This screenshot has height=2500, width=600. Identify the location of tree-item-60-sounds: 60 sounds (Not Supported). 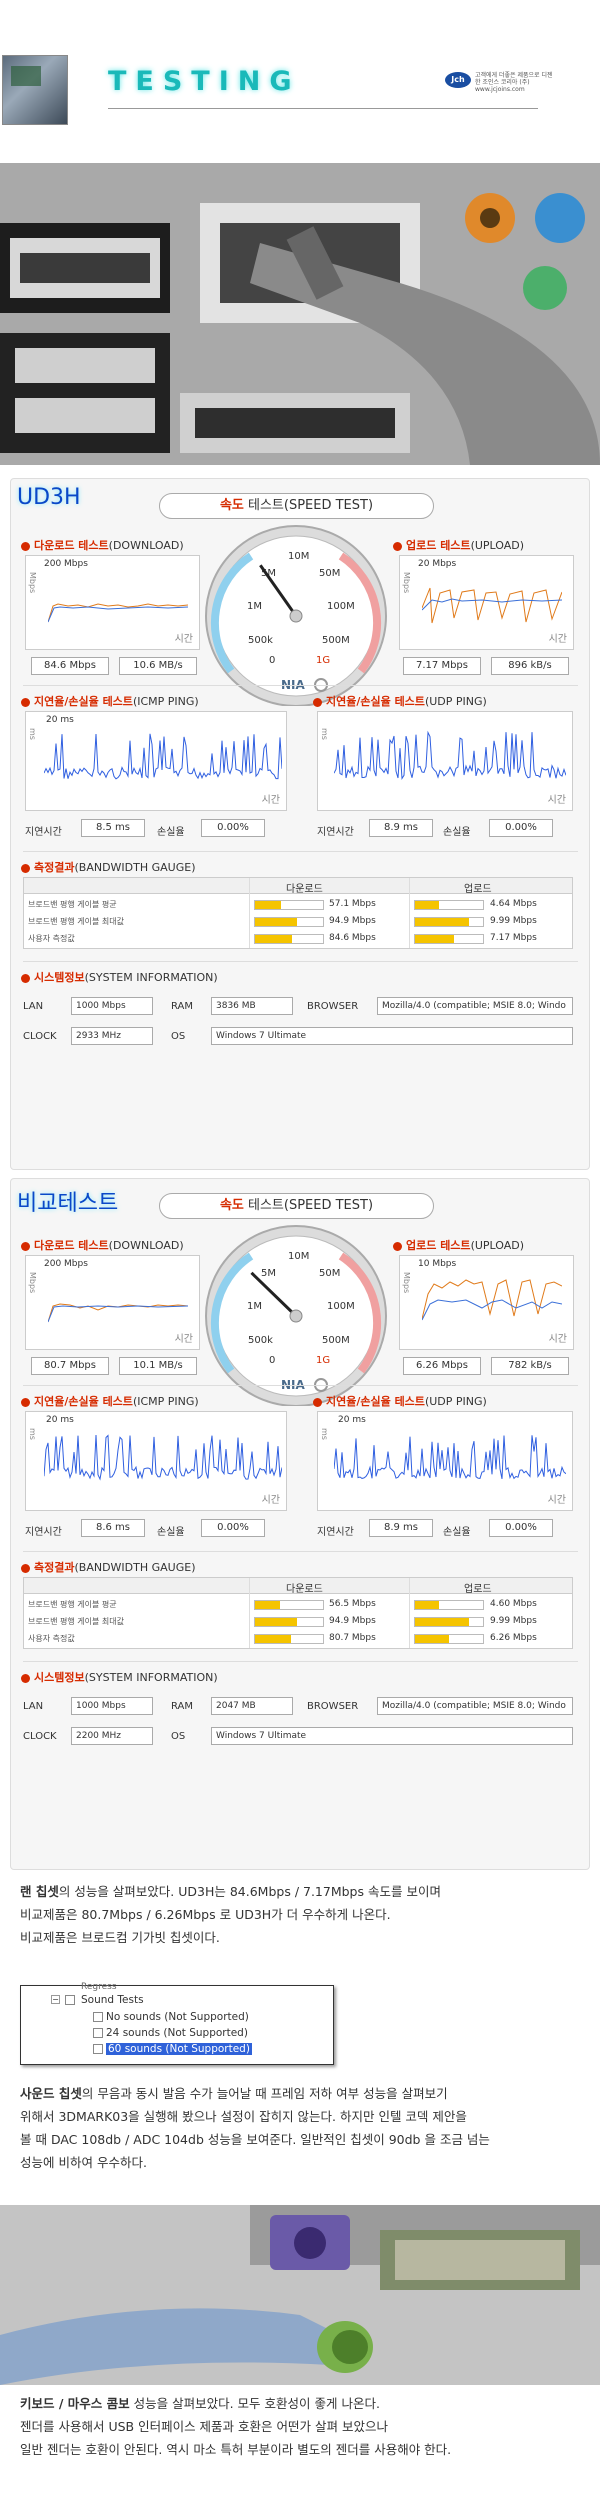
(172, 2049).